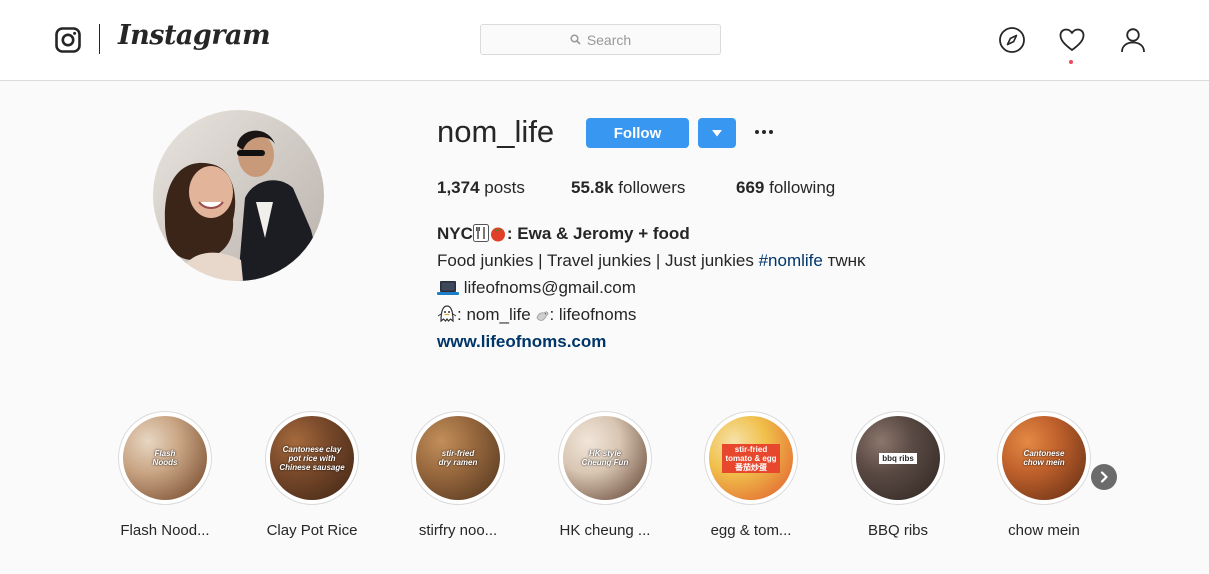 The height and width of the screenshot is (574, 1209). What do you see at coordinates (1072, 40) in the screenshot?
I see `activity-heart-icon` at bounding box center [1072, 40].